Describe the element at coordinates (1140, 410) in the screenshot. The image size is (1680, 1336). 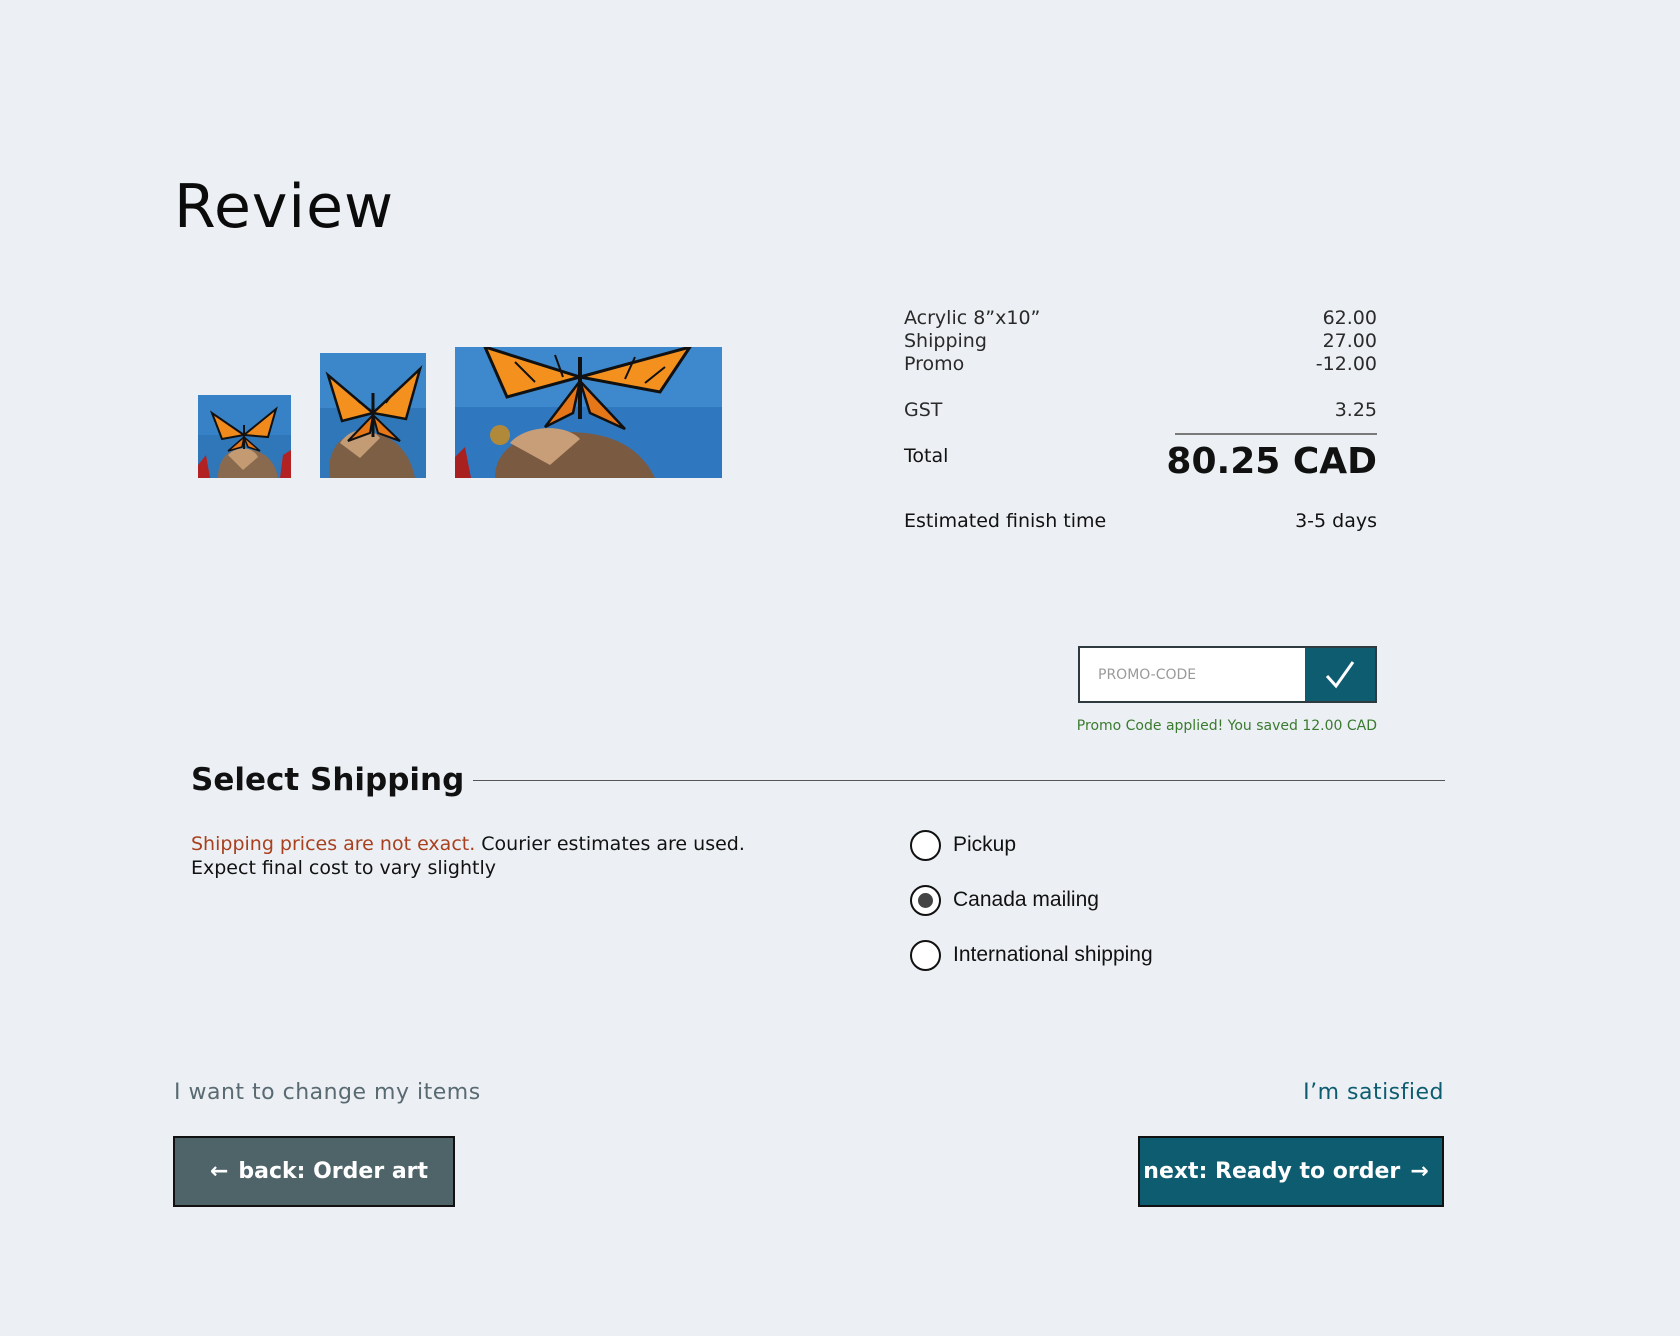
I see `summary-row-gst: GST 3.25` at that location.